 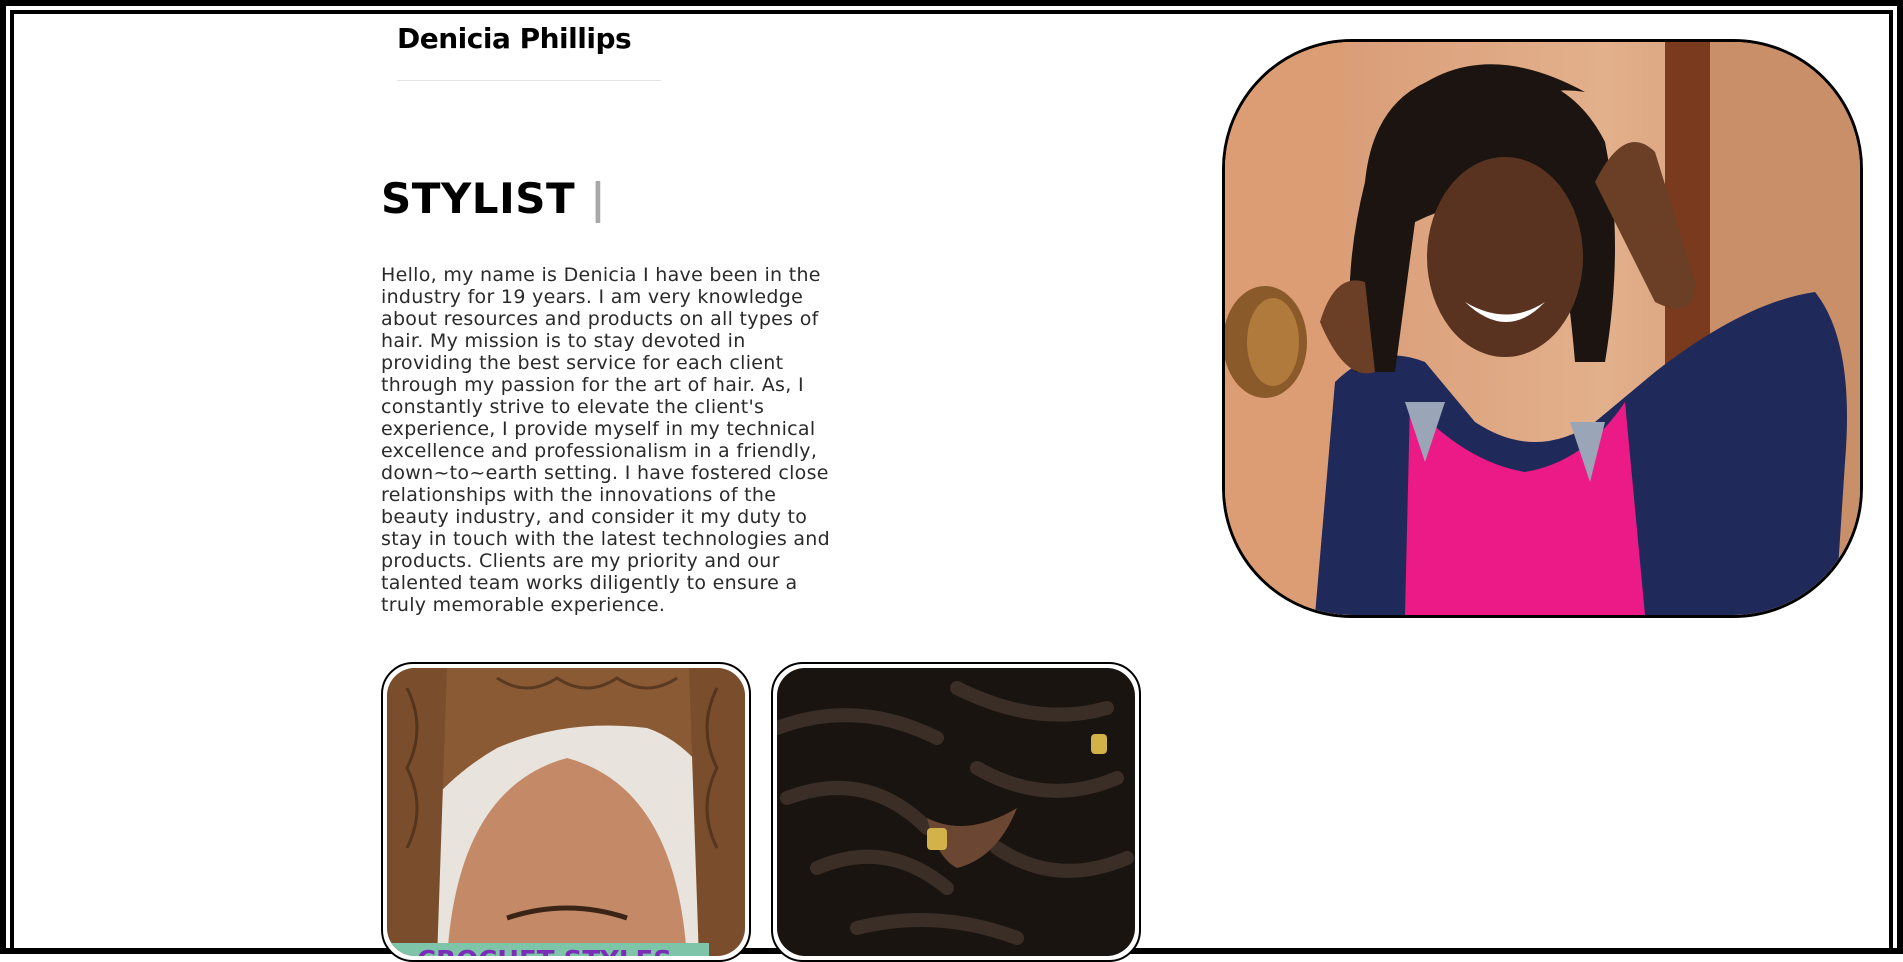 I want to click on card-label-crochet: CROCHET STYLES, so click(x=548, y=949).